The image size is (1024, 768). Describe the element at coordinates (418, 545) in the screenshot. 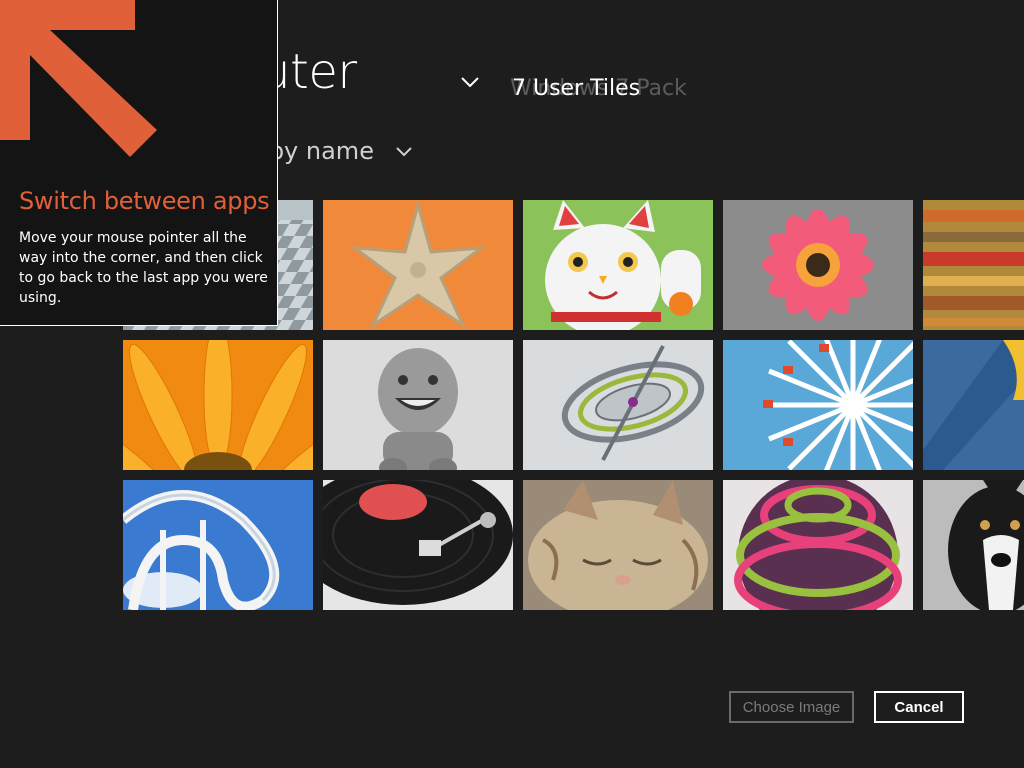

I see `tile-record-player` at that location.